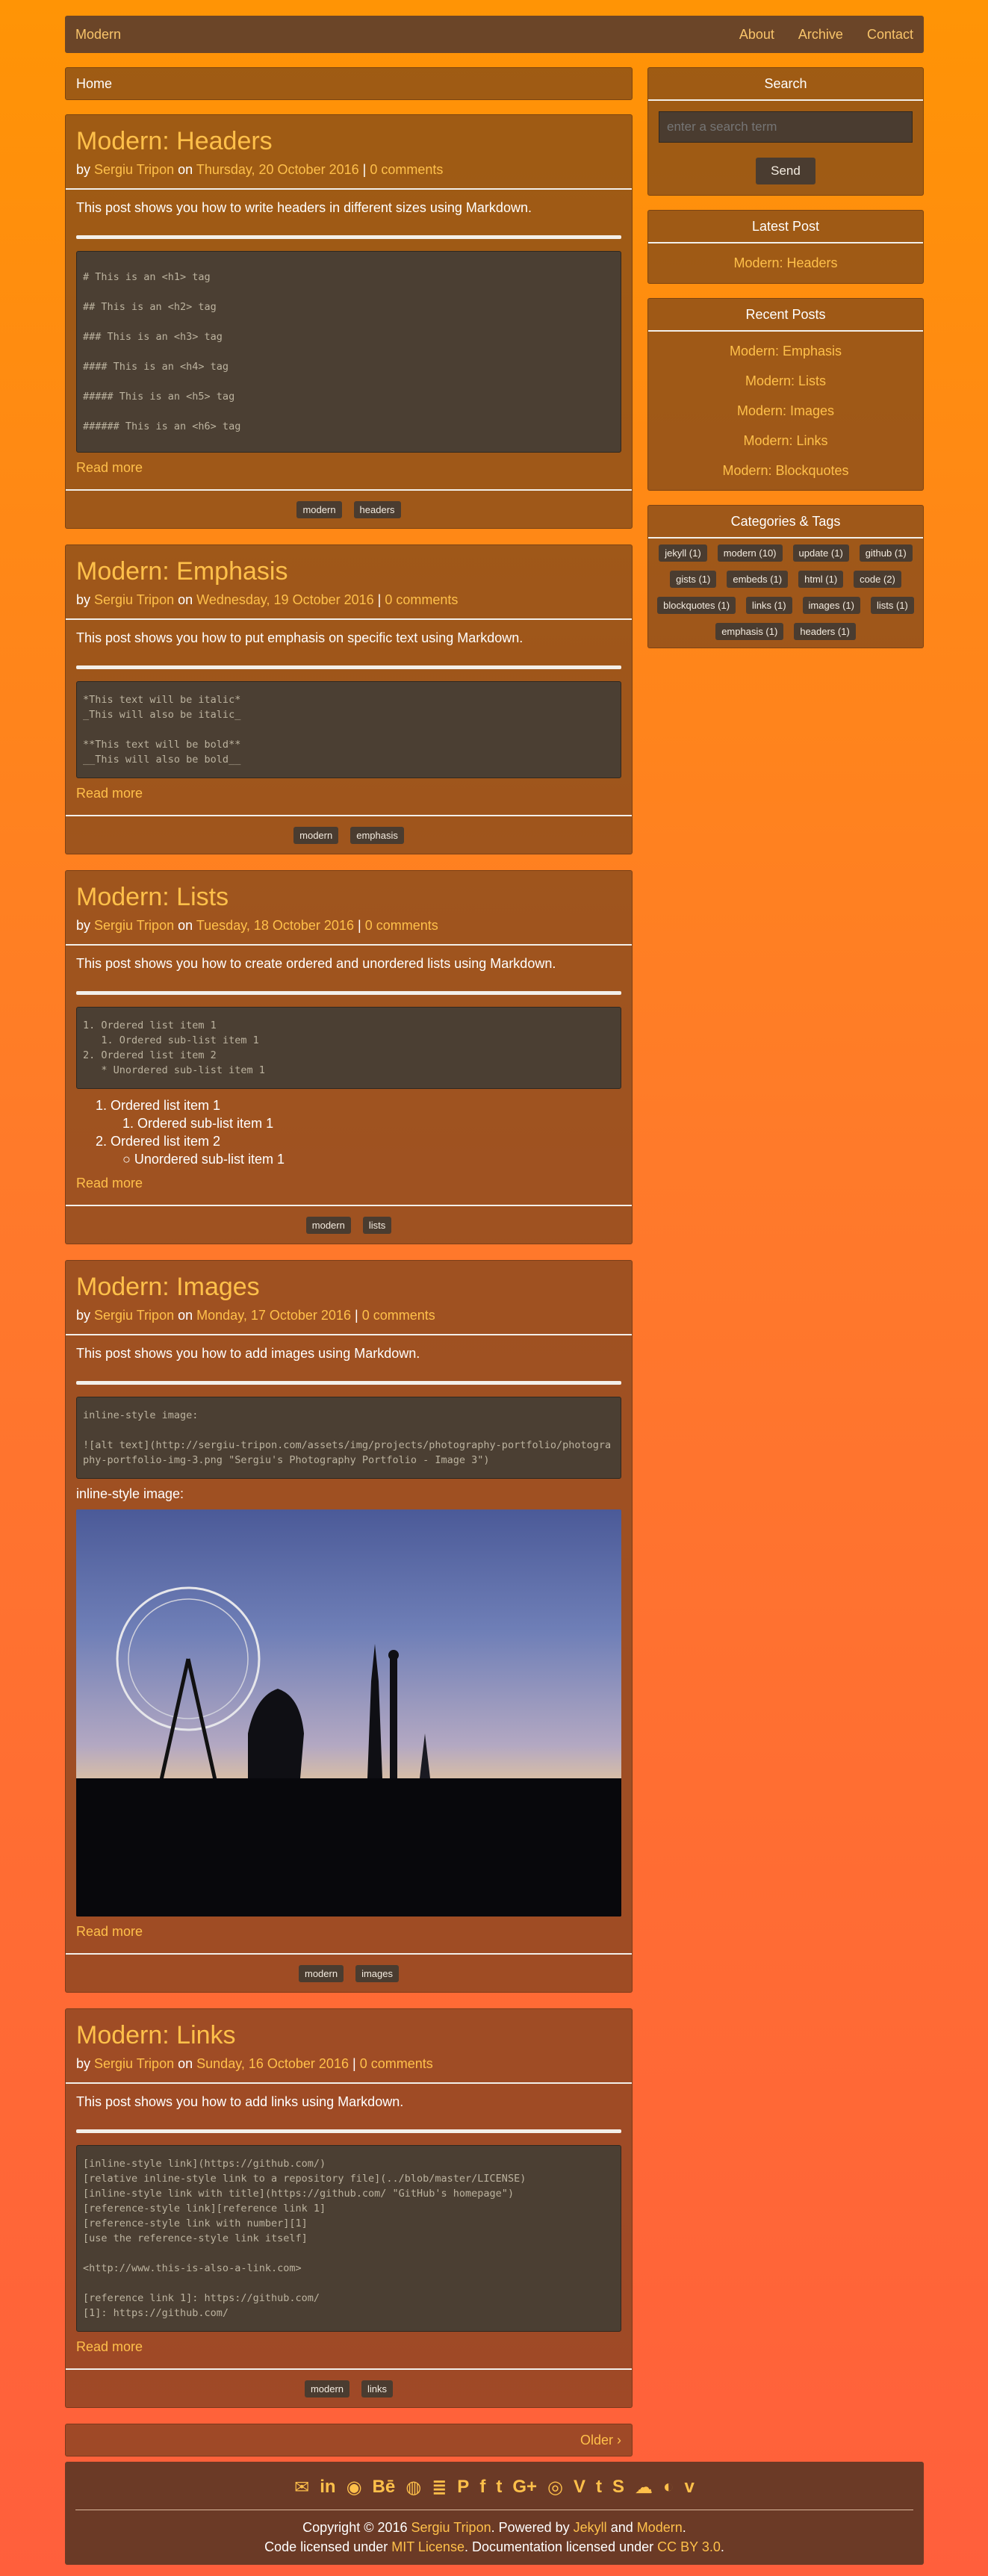 Image resolution: width=988 pixels, height=2576 pixels. Describe the element at coordinates (377, 1225) in the screenshot. I see `tag-lists: lists` at that location.